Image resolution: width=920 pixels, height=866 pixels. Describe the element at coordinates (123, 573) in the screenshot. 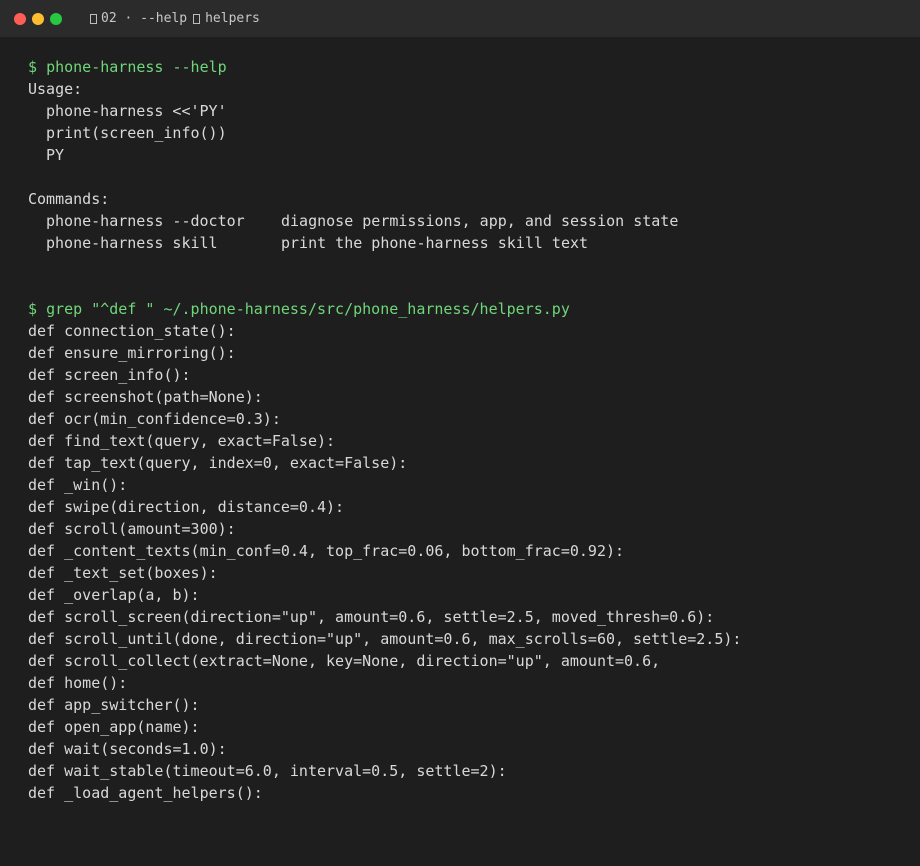

I see `output-line: def _text_set(boxes):` at that location.